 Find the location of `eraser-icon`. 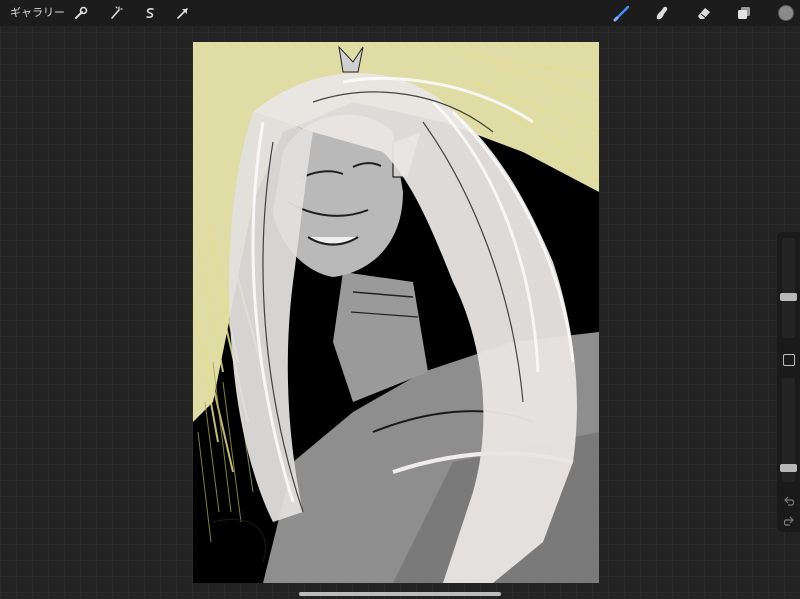

eraser-icon is located at coordinates (704, 13).